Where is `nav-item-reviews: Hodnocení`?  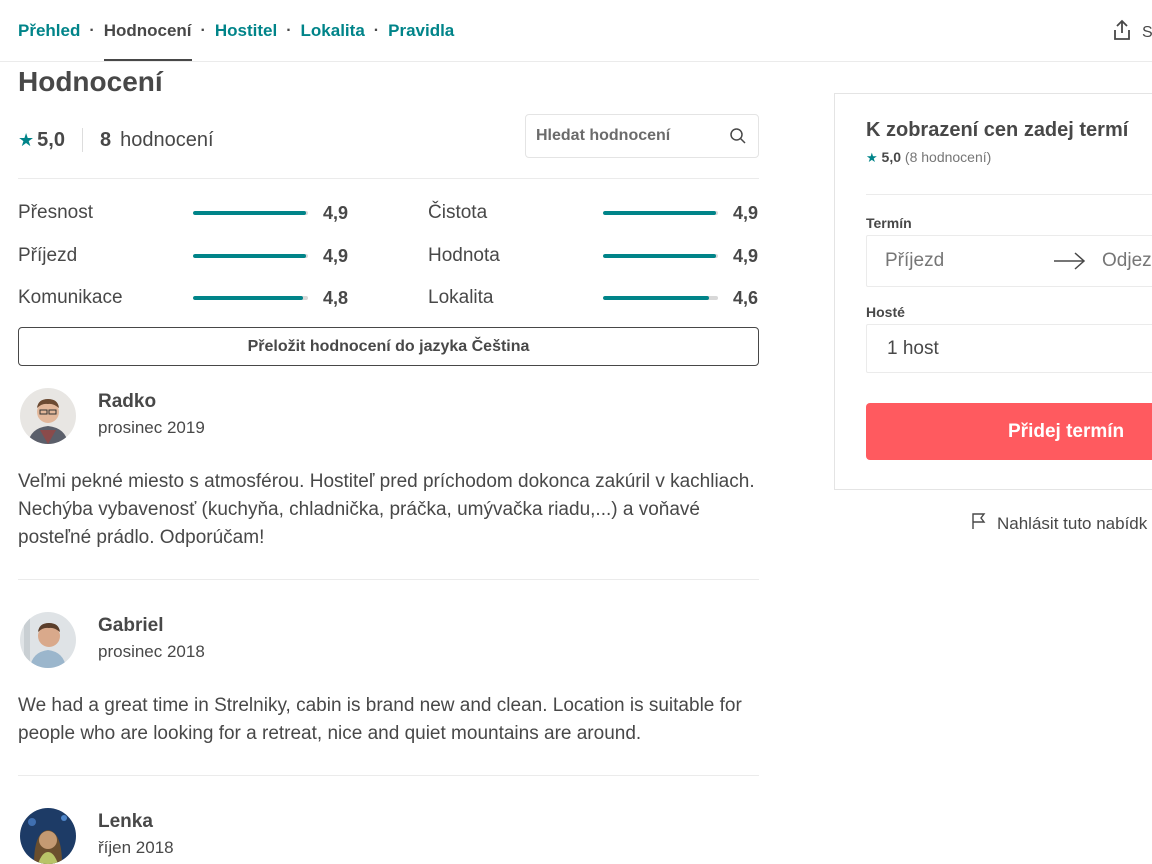
nav-item-reviews: Hodnocení is located at coordinates (147, 31).